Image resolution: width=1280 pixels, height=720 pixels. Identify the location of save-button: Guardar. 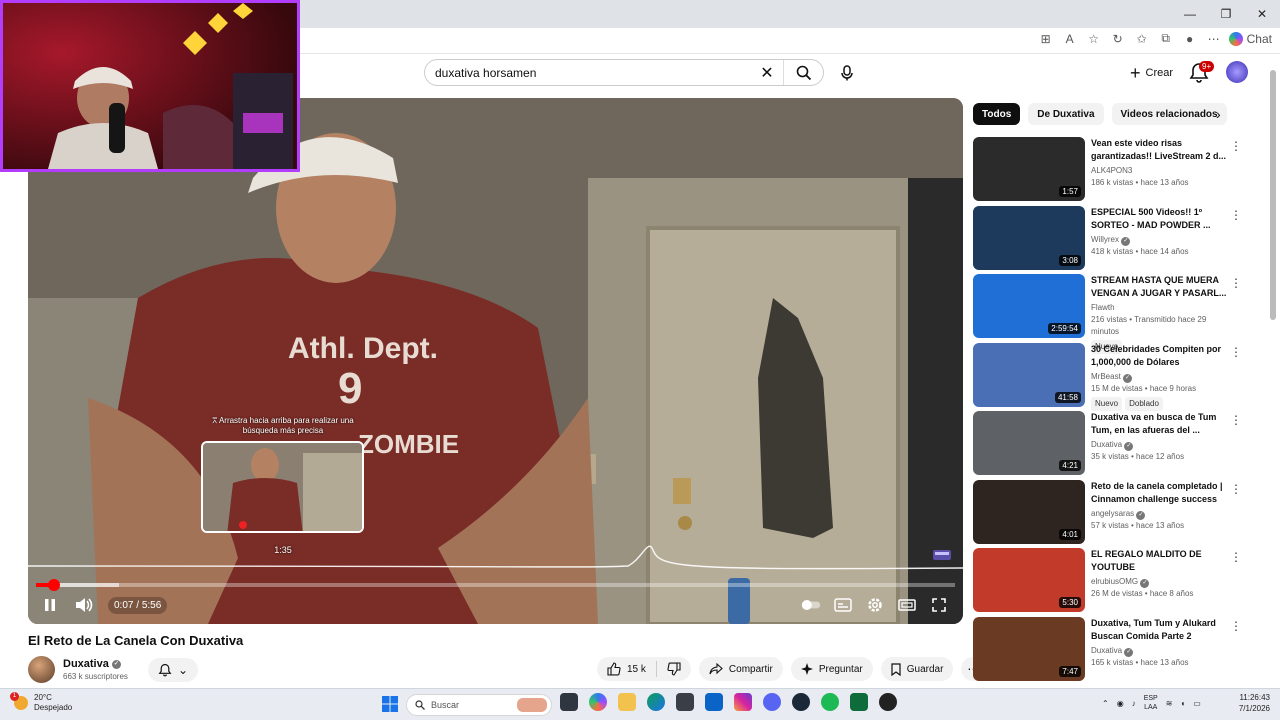
(917, 669).